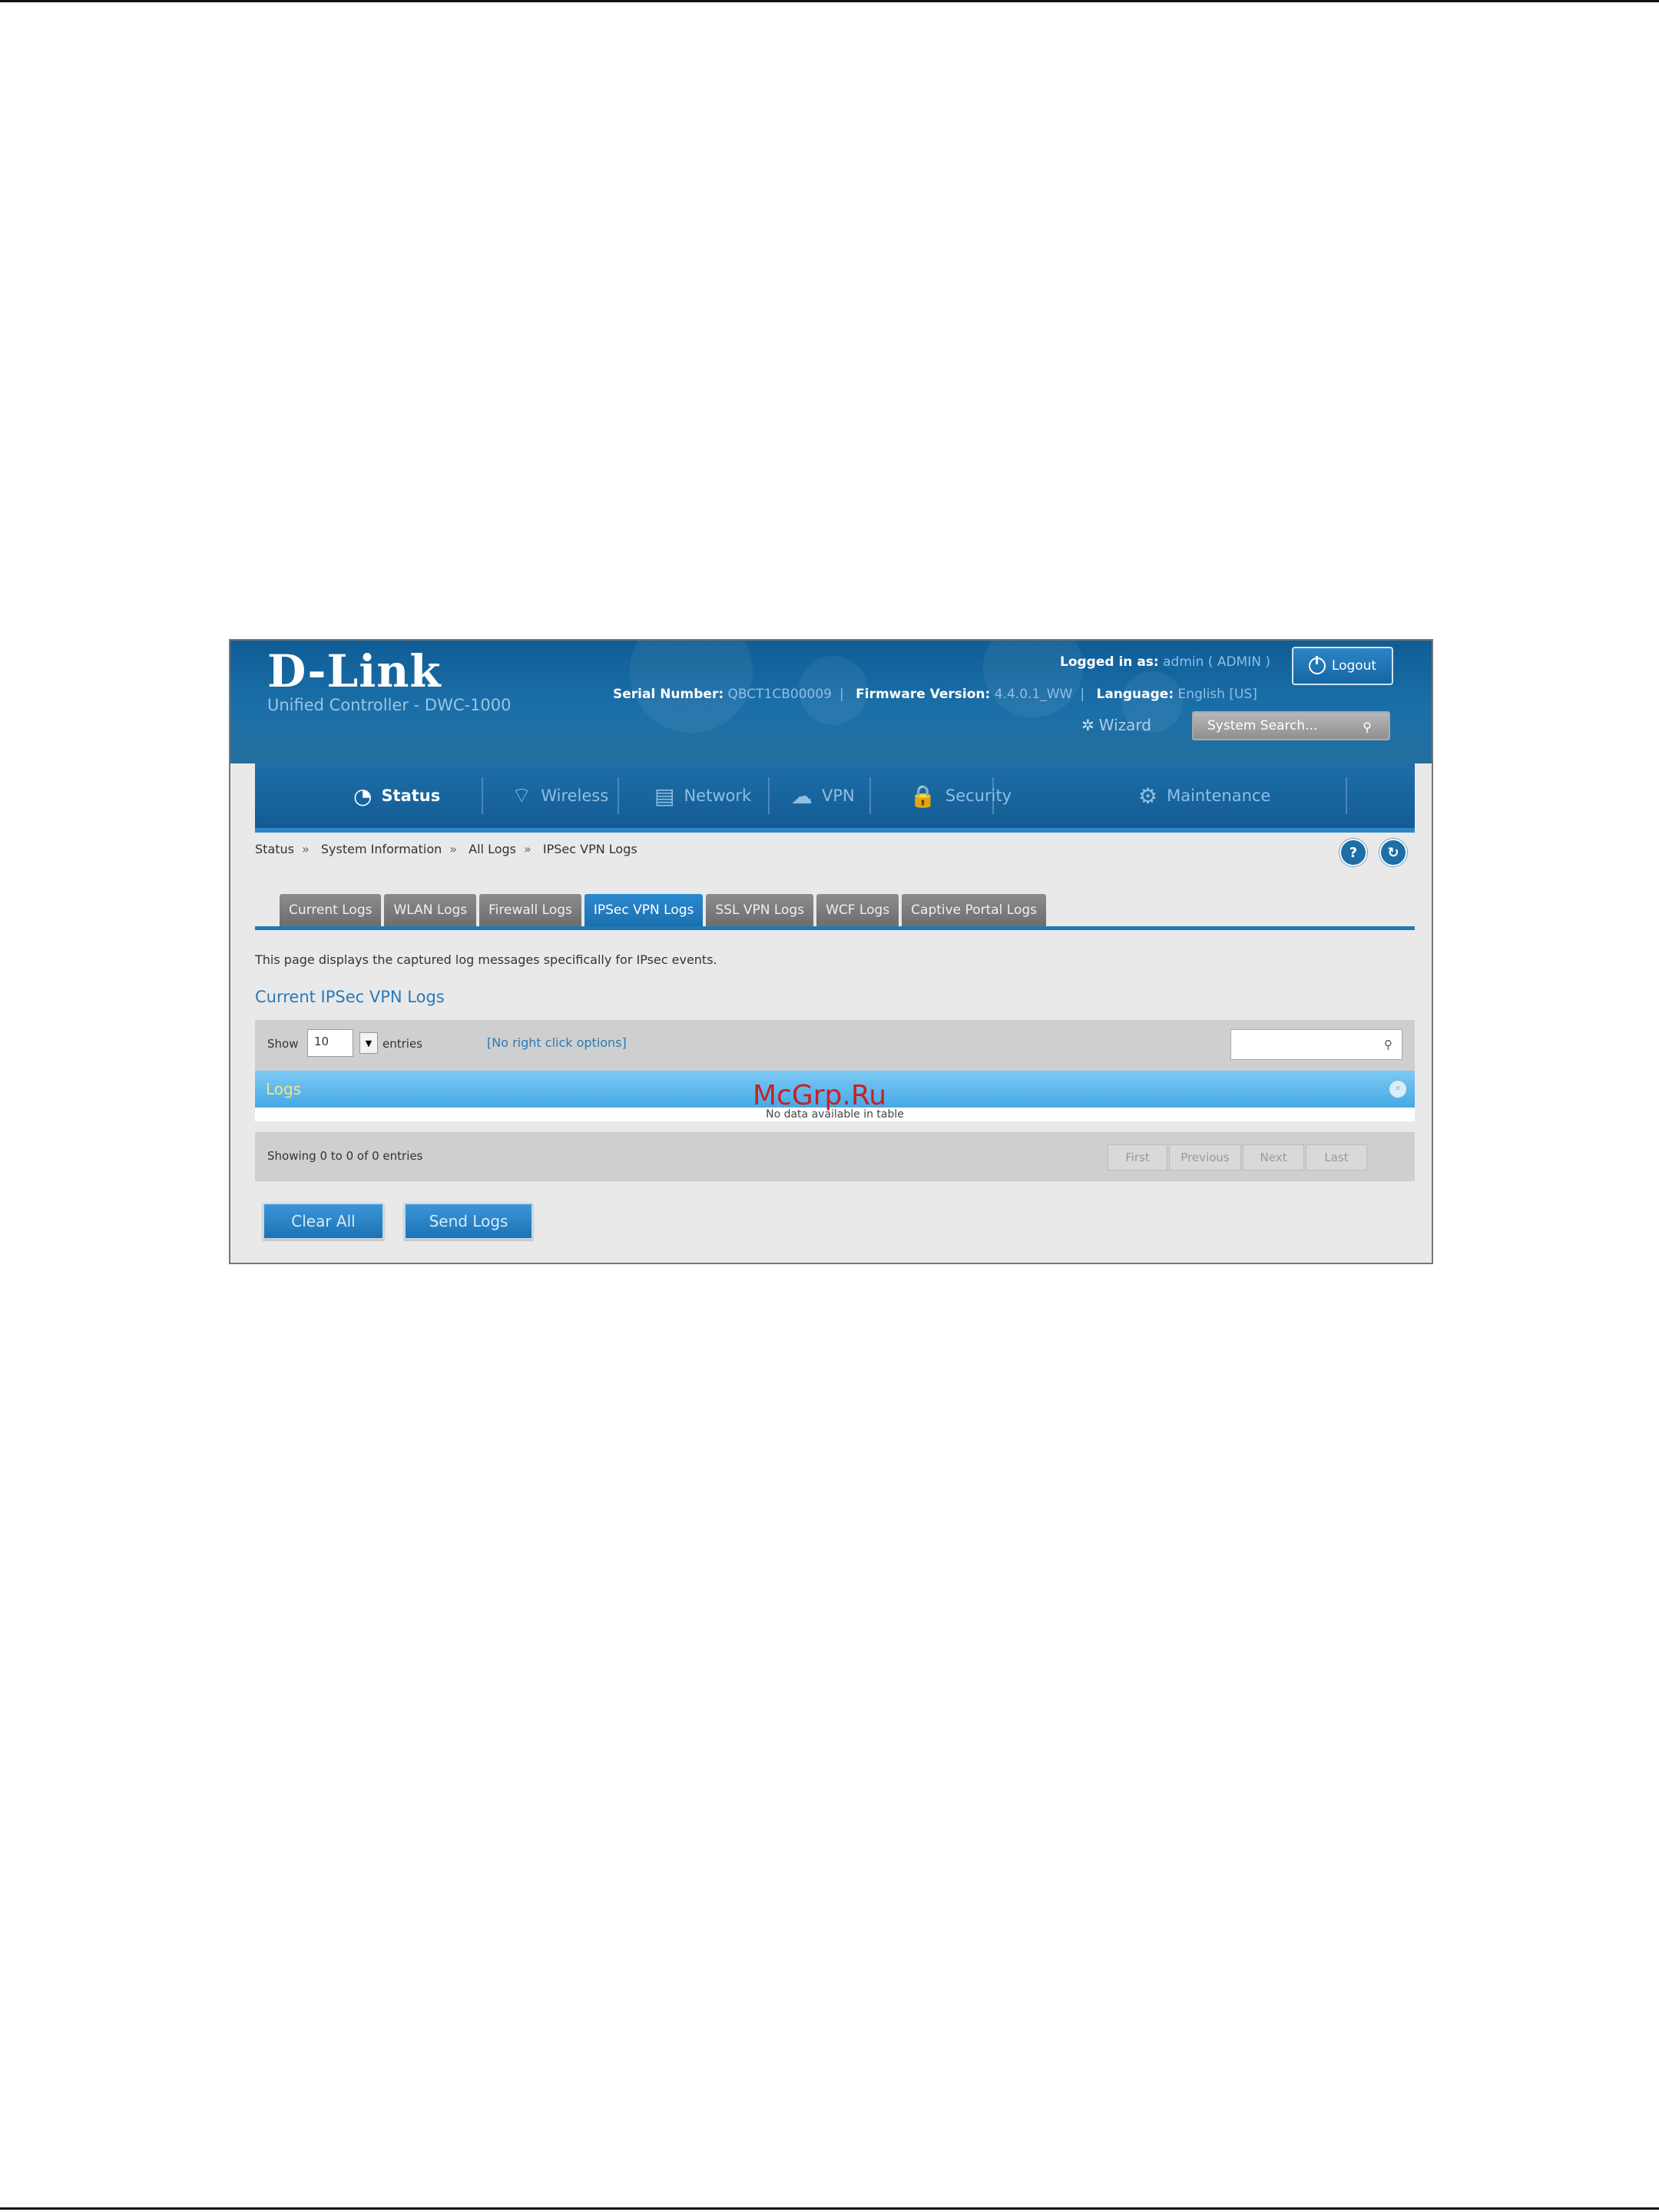 The width and height of the screenshot is (1659, 2212). I want to click on next-page-button: Next, so click(1274, 1158).